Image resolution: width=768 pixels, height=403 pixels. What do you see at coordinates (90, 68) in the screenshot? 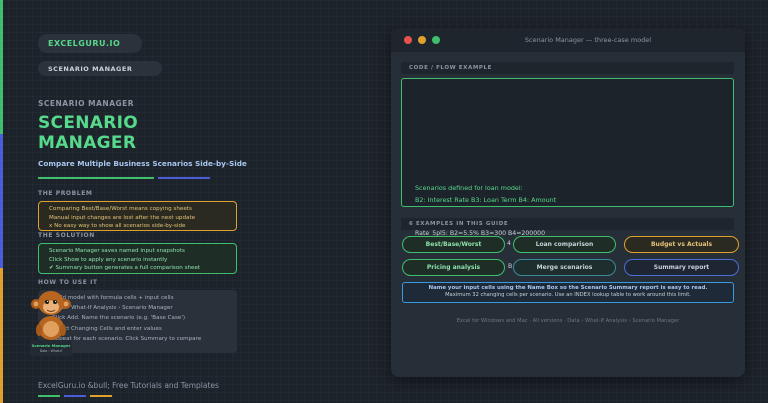
I see `nav-badge-label: SCENARIO MANAGER` at bounding box center [90, 68].